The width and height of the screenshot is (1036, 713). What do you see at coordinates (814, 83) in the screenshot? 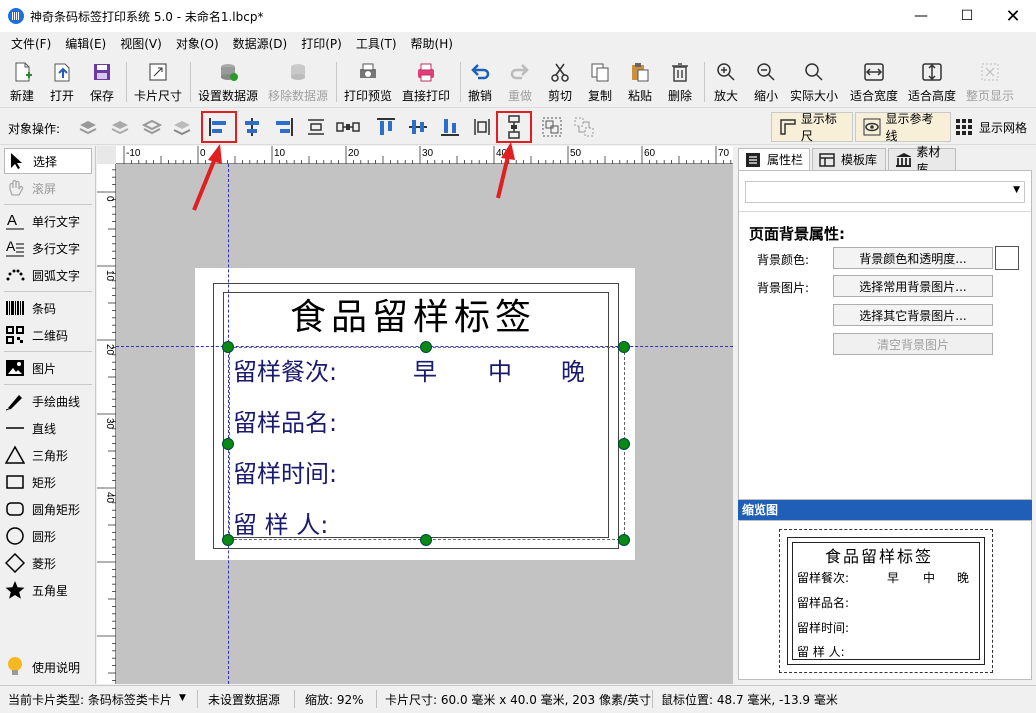
I see `actual-size-button: 实际大小` at bounding box center [814, 83].